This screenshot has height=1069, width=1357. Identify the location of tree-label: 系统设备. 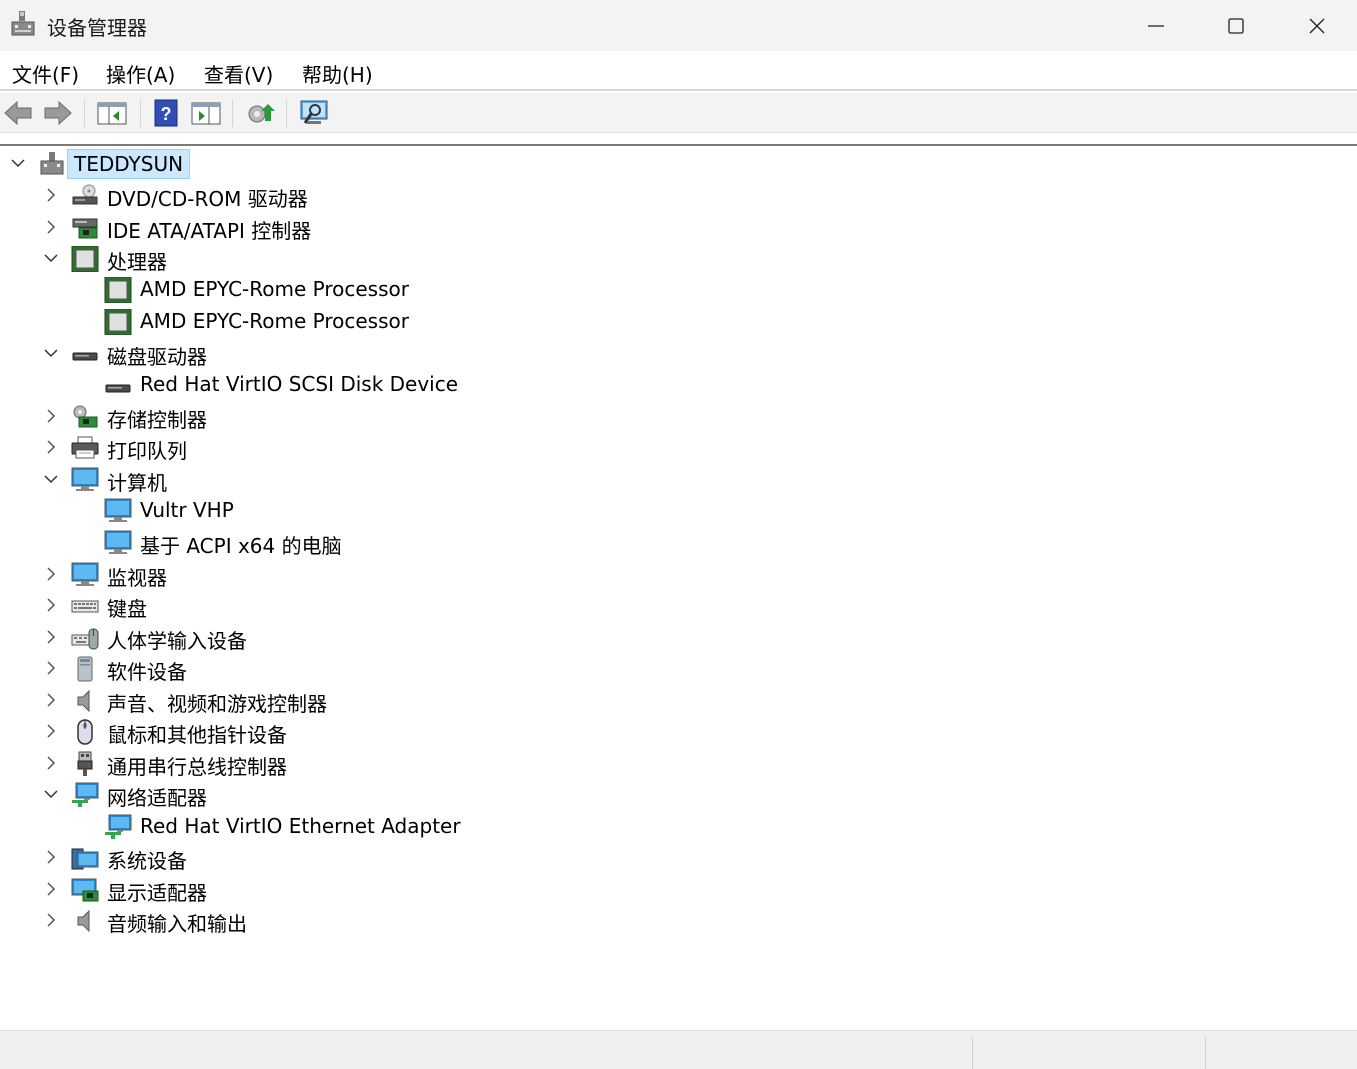
(147, 859).